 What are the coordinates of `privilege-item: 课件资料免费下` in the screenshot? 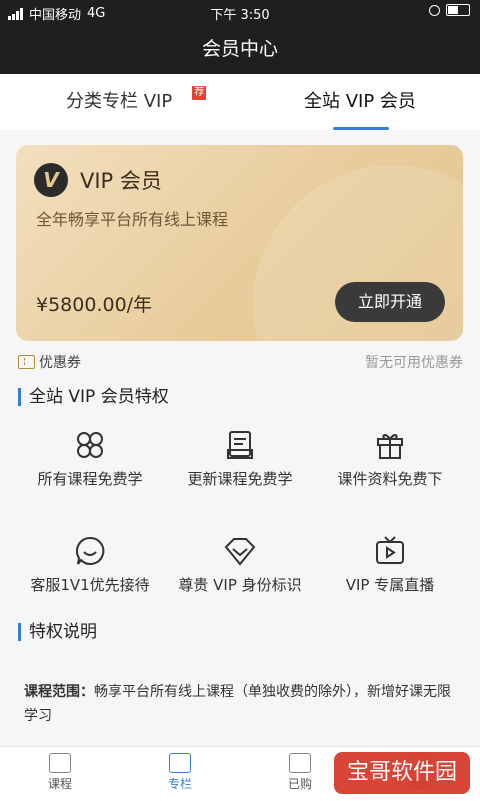 It's located at (390, 458).